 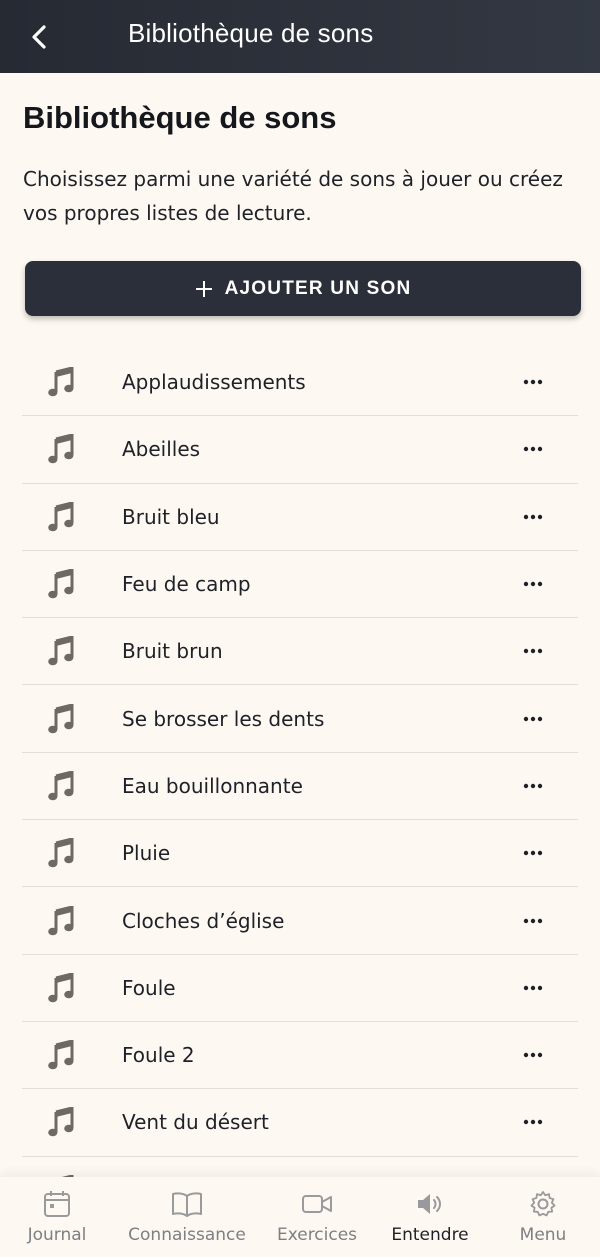 What do you see at coordinates (57, 1204) in the screenshot?
I see `calendar-icon` at bounding box center [57, 1204].